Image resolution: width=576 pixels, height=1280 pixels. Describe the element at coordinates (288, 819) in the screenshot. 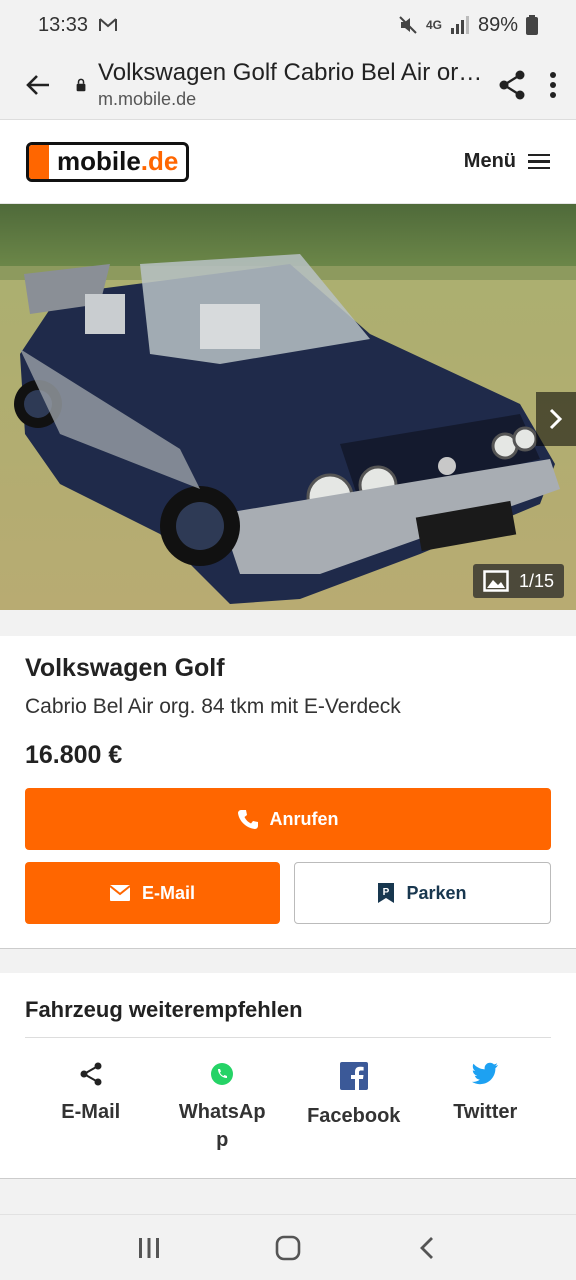

I see `call-button: Anrufen` at that location.